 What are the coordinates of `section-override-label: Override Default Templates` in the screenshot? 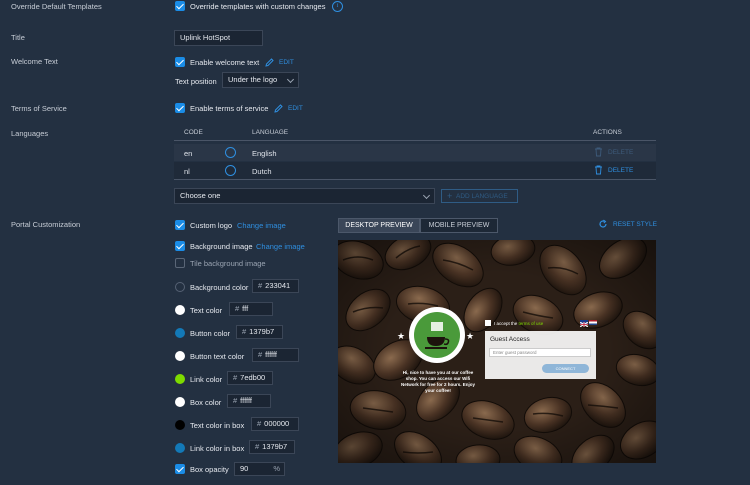 It's located at (56, 6).